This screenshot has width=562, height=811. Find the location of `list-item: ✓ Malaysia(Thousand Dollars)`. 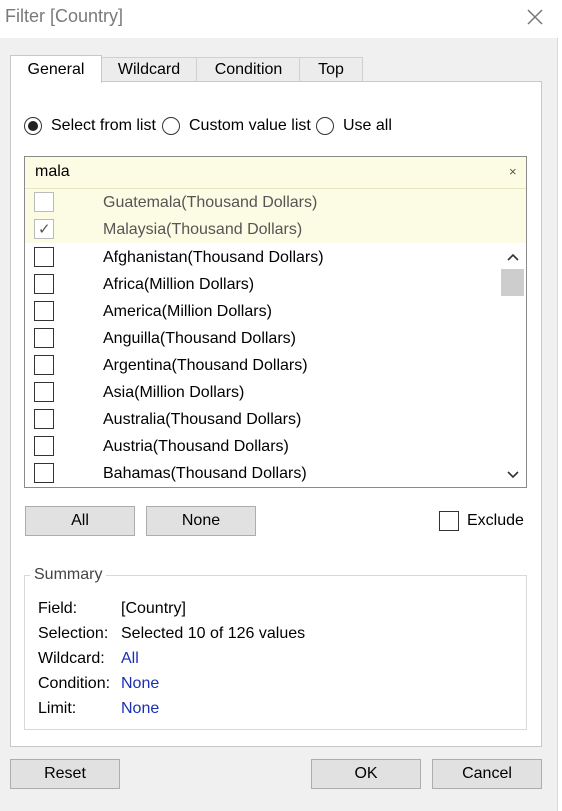

list-item: ✓ Malaysia(Thousand Dollars) is located at coordinates (275, 229).